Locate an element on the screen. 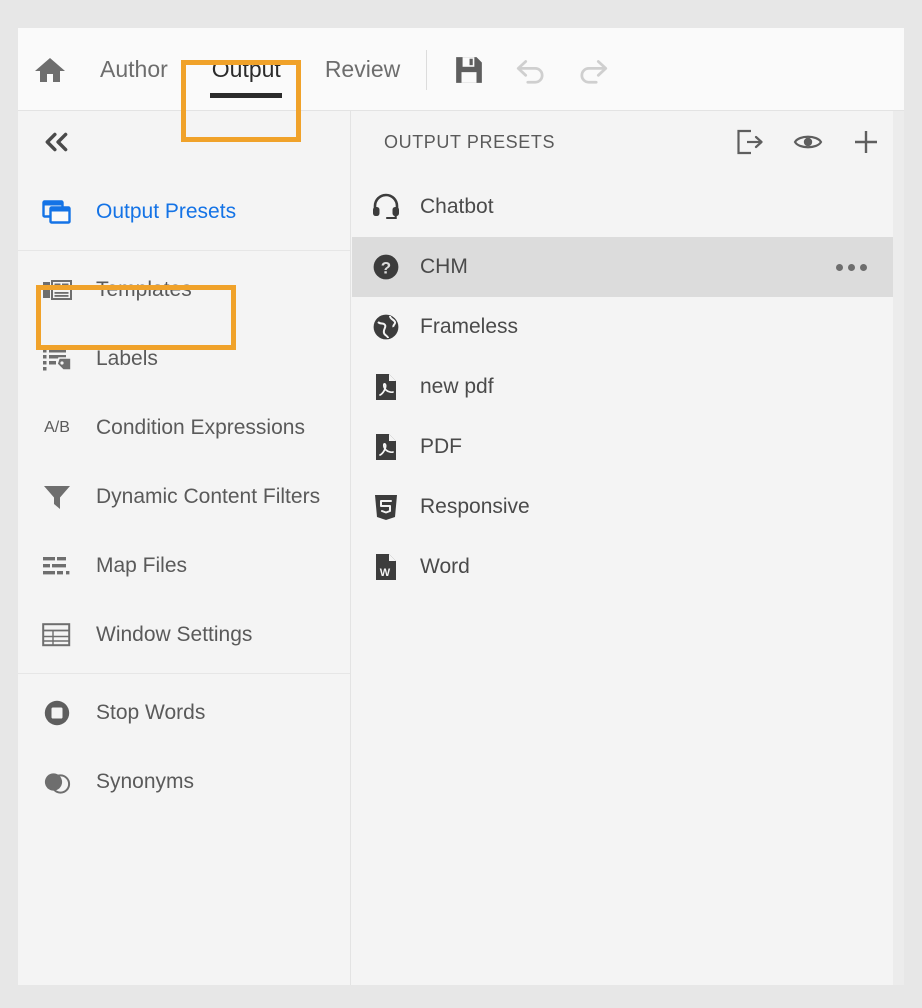 The width and height of the screenshot is (922, 1008). tab-output-label: Output is located at coordinates (246, 69).